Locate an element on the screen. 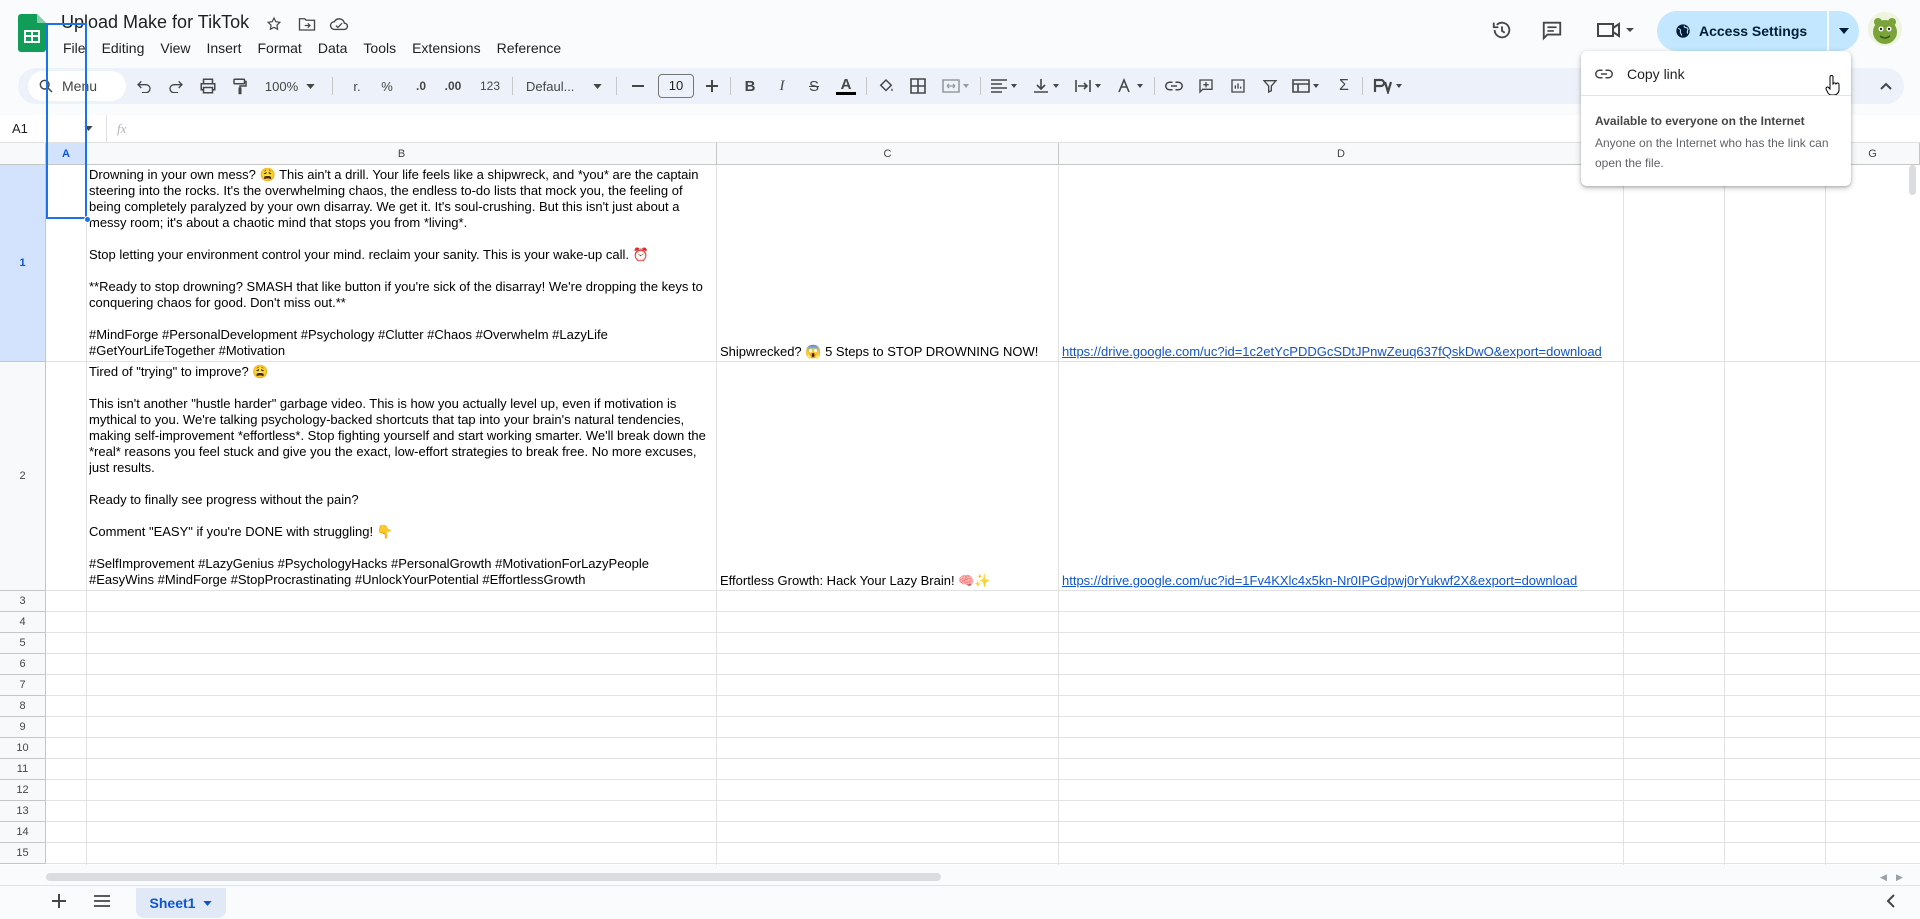 The width and height of the screenshot is (1920, 919). menu-data: Data is located at coordinates (333, 48).